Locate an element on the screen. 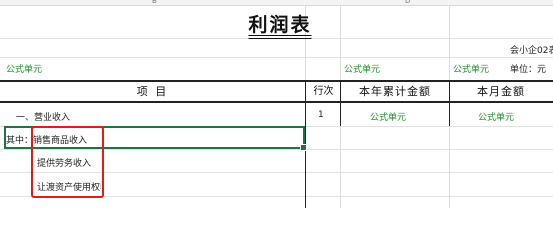 This screenshot has width=553, height=240. unit-label: 单位：元 is located at coordinates (528, 68).